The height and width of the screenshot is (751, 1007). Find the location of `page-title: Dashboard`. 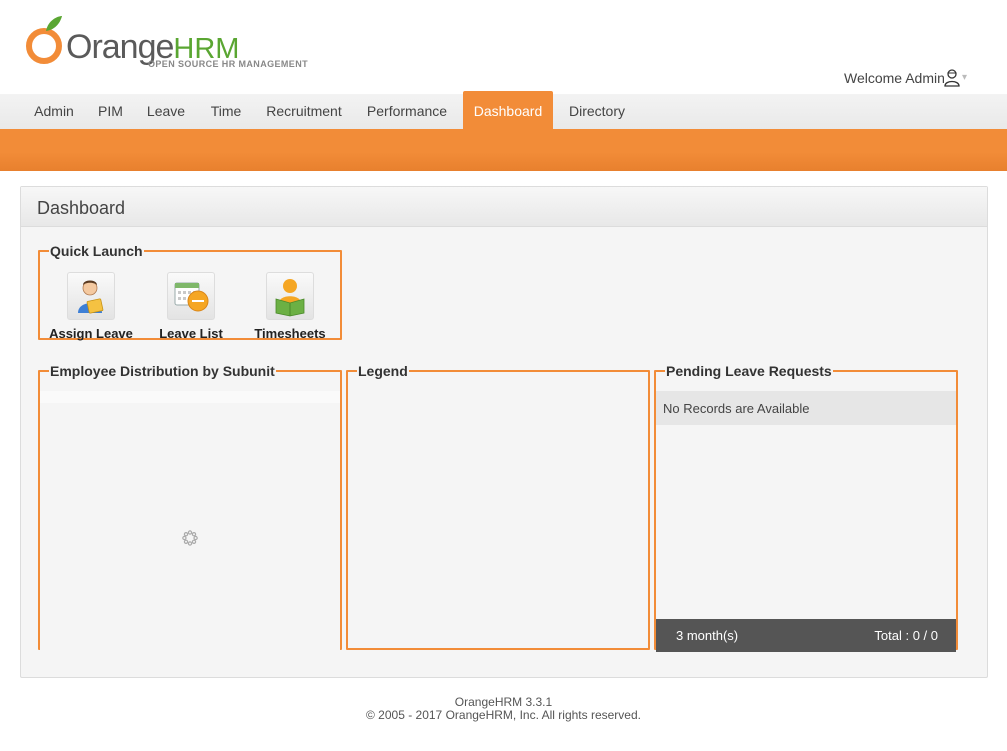

page-title: Dashboard is located at coordinates (81, 208).